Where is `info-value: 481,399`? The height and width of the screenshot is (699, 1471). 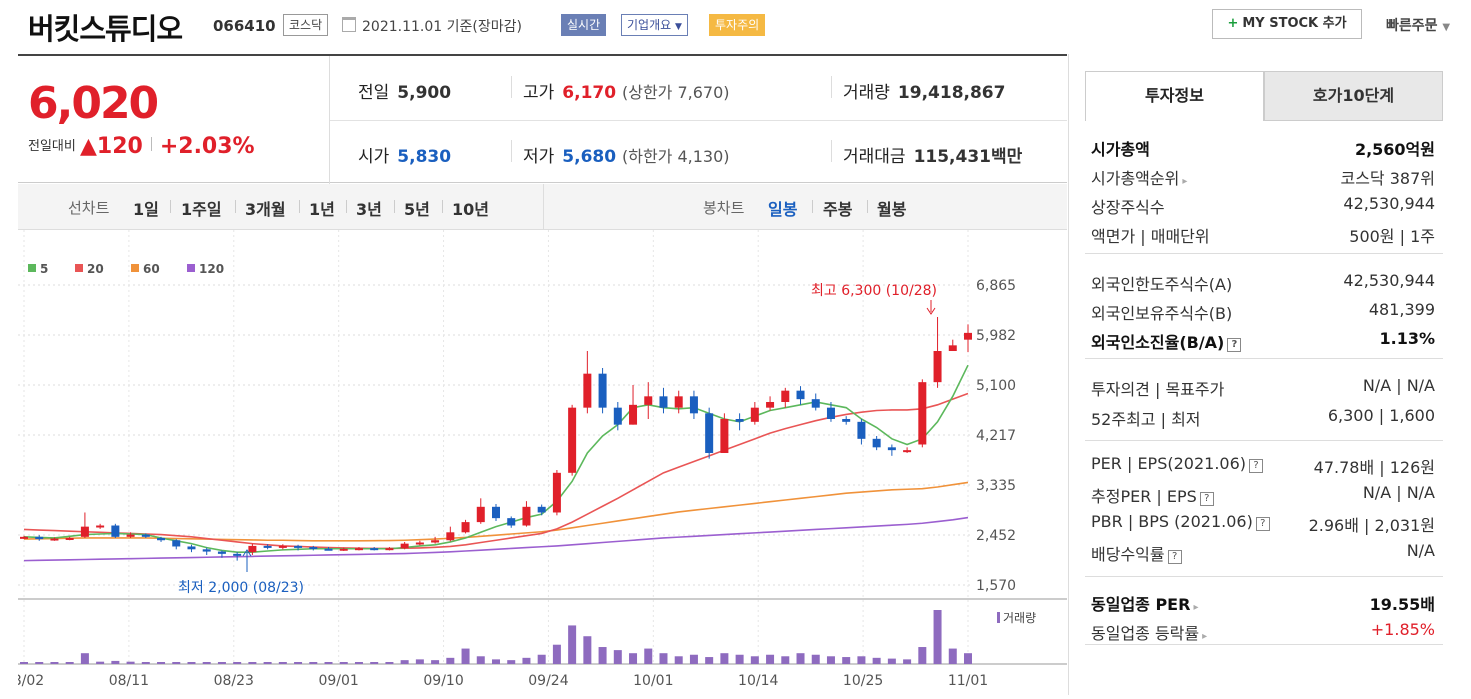 info-value: 481,399 is located at coordinates (1401, 309).